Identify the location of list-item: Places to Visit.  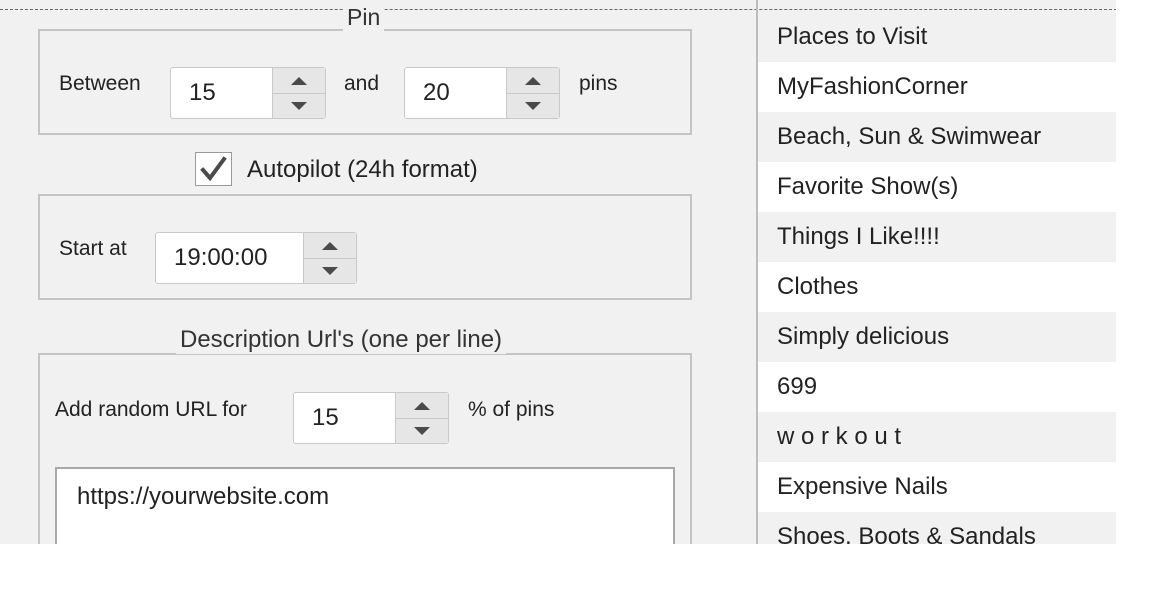
(937, 37).